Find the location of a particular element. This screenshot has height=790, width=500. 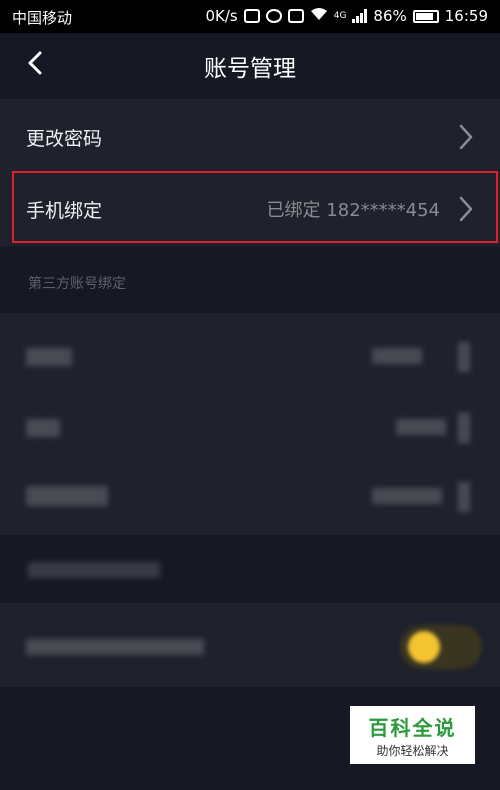

network-speed: 0K/s is located at coordinates (221, 16).